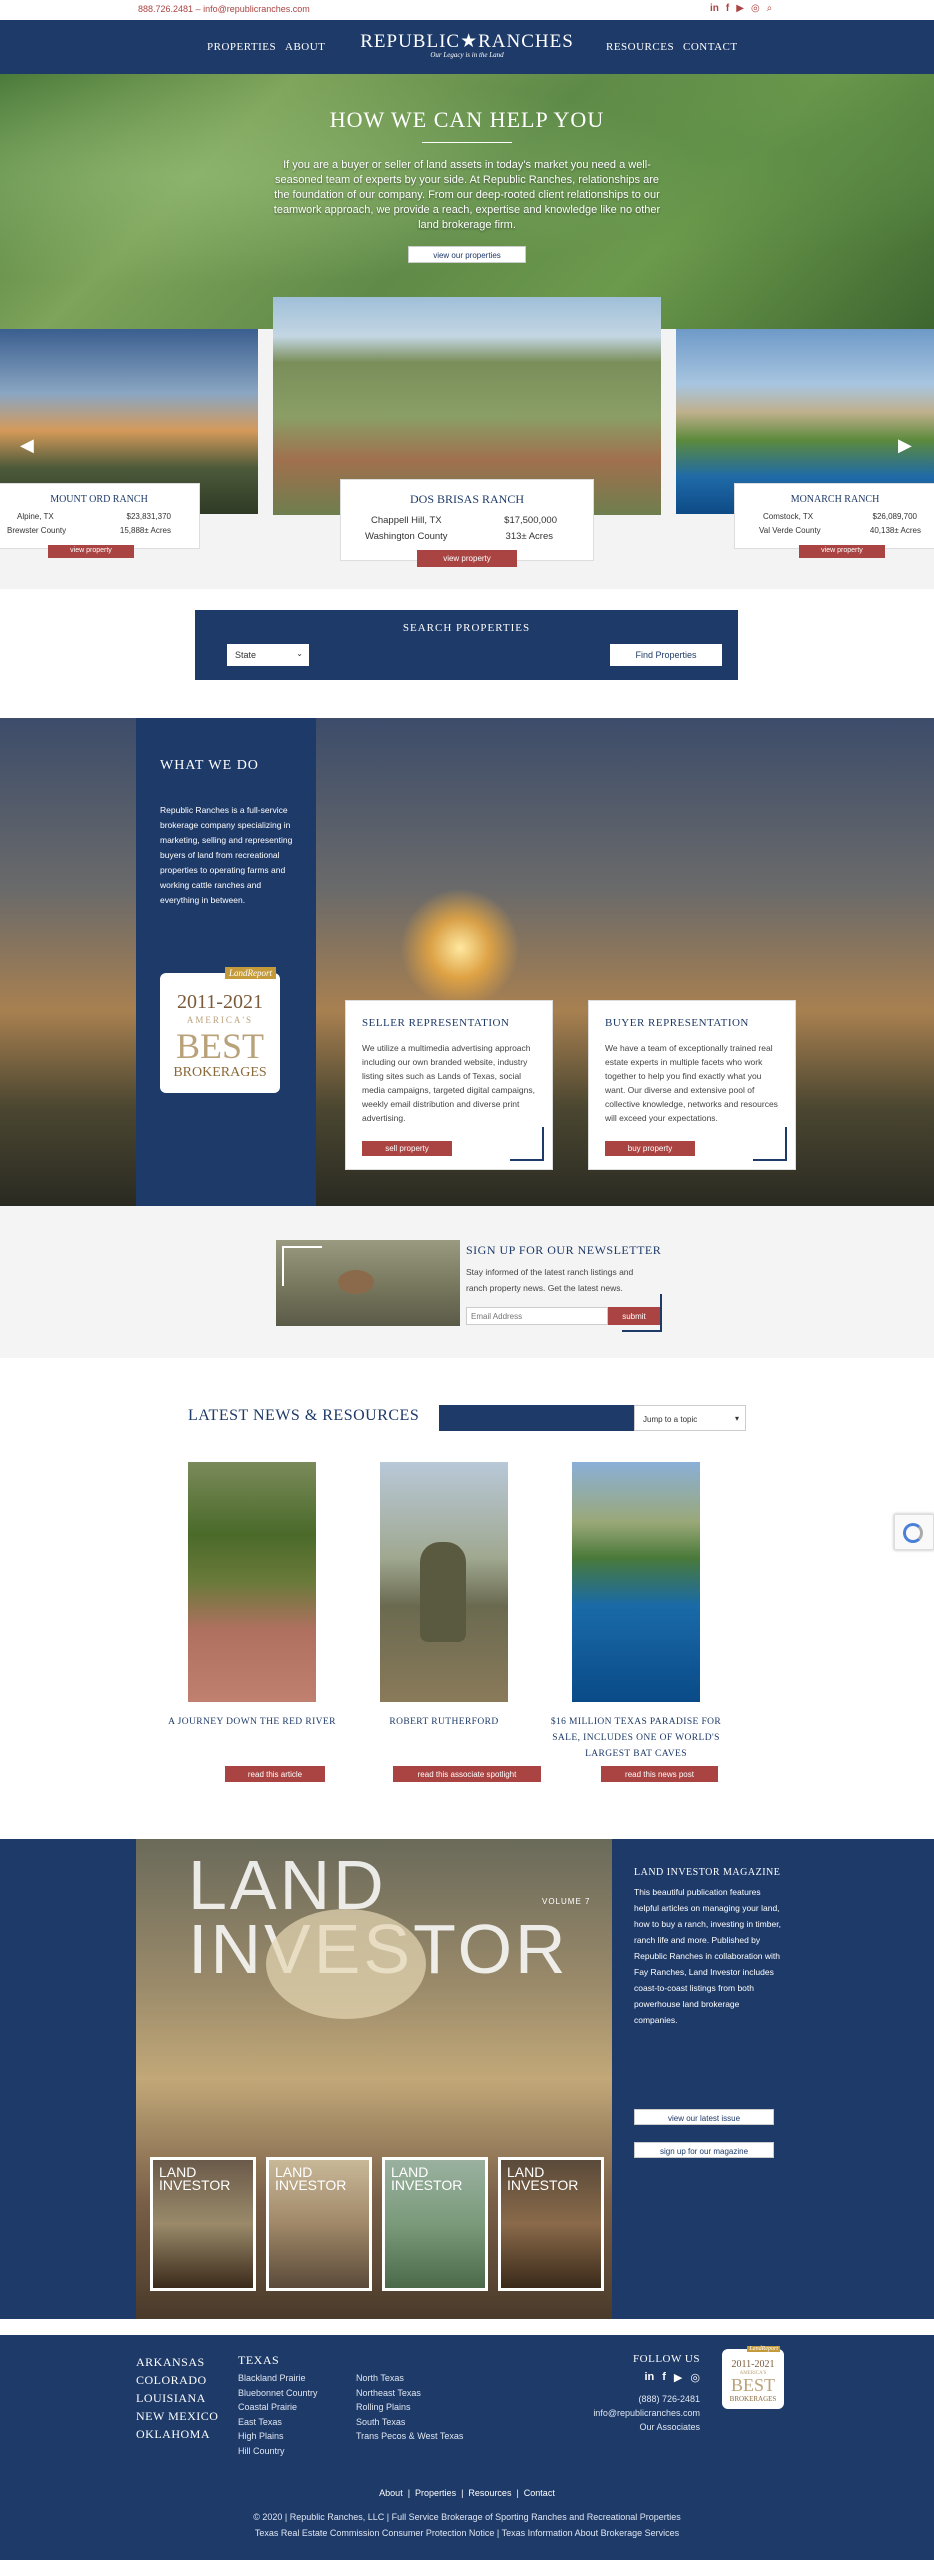  What do you see at coordinates (278, 2422) in the screenshot?
I see `footer-region-link: East Texas` at bounding box center [278, 2422].